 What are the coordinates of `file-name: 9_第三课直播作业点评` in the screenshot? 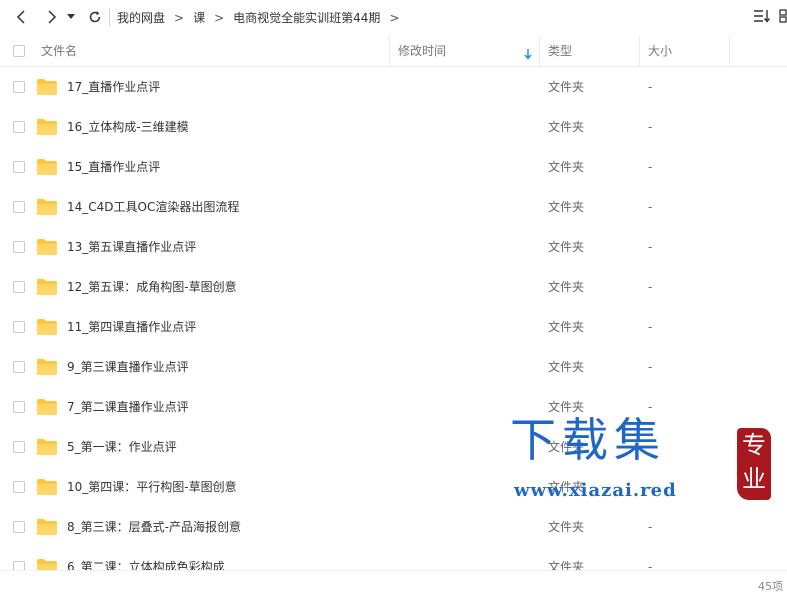 It's located at (128, 367).